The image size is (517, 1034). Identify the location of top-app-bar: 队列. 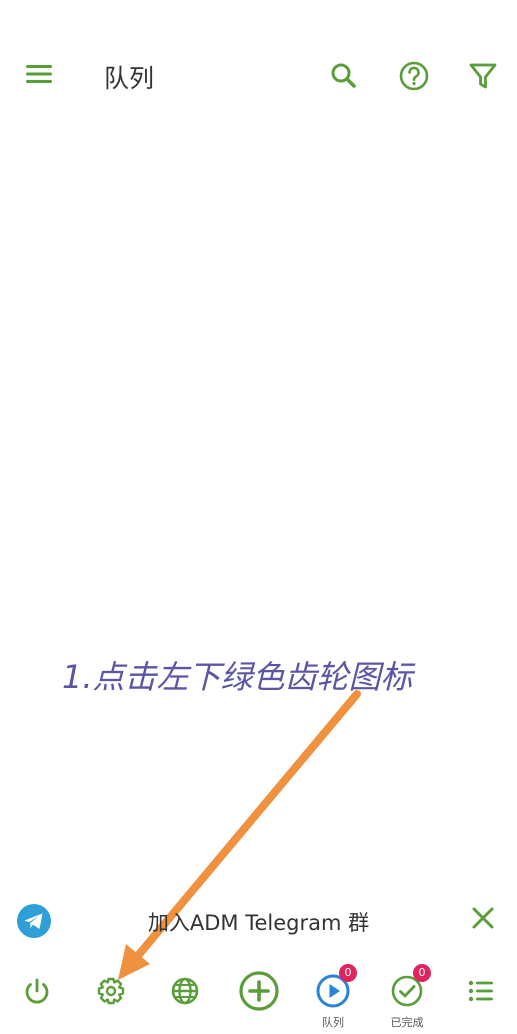
(258, 75).